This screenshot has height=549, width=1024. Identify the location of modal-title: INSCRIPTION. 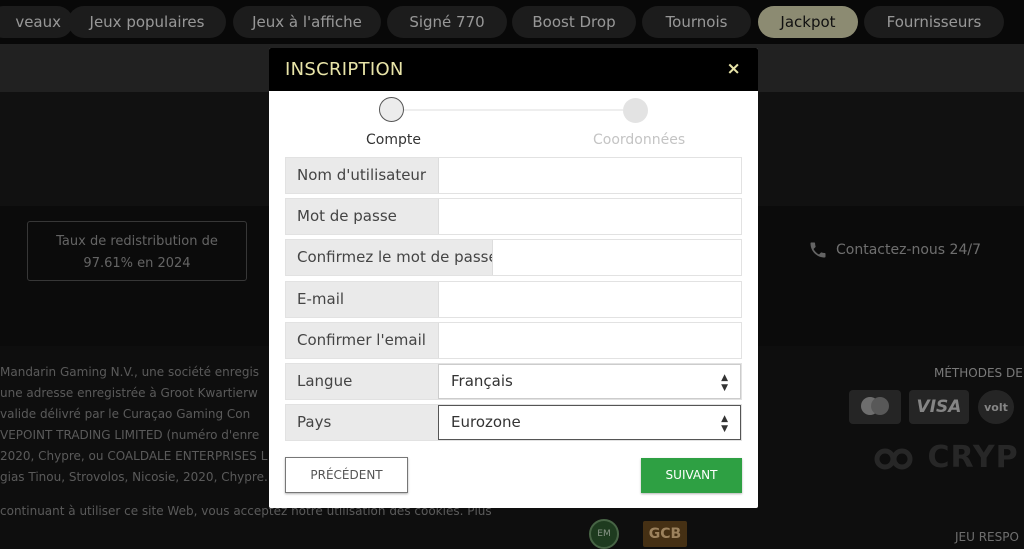
(344, 69).